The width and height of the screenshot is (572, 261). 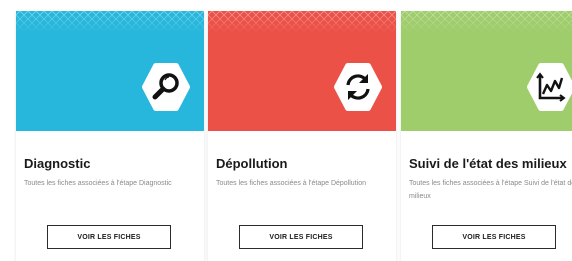 What do you see at coordinates (488, 163) in the screenshot?
I see `card-title: Suivi de l'état des milieux` at bounding box center [488, 163].